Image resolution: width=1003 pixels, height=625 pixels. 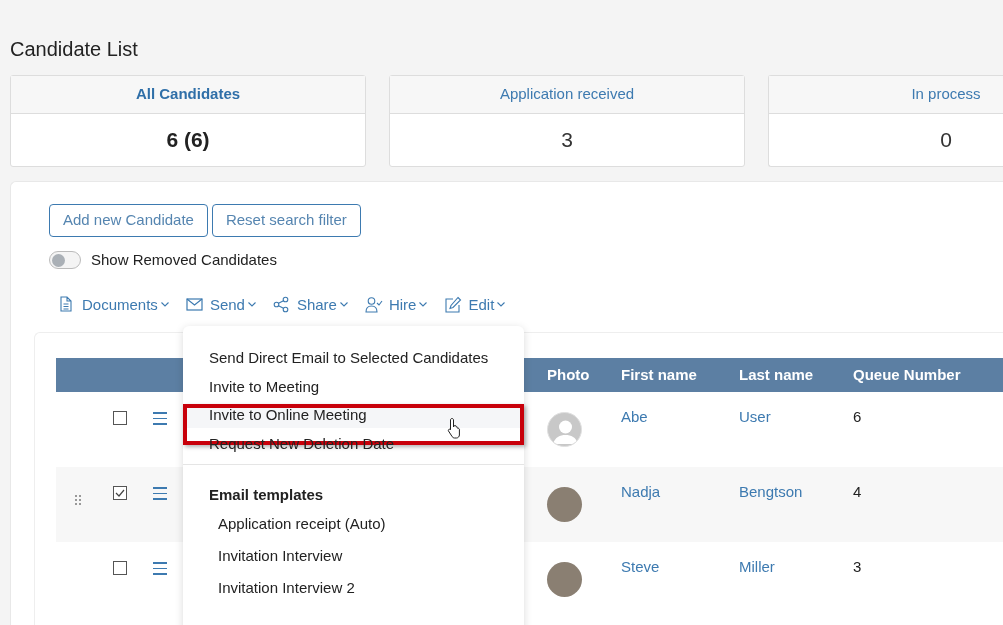 What do you see at coordinates (771, 492) in the screenshot?
I see `last-name-link: Bengtson` at bounding box center [771, 492].